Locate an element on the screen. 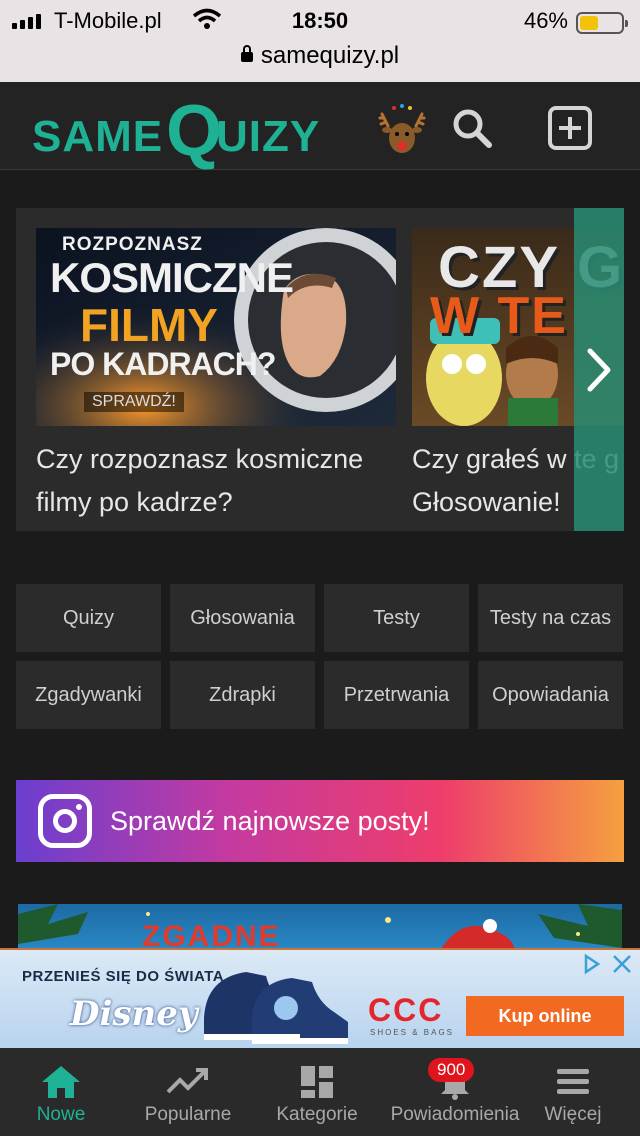 This screenshot has width=640, height=1136. thumb-text-2: KOSMICZNE is located at coordinates (172, 277).